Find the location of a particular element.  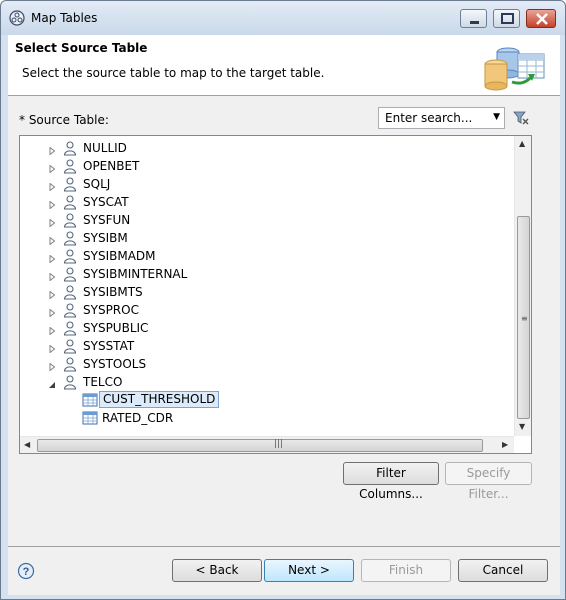

collapse-arrow-icon is located at coordinates (52, 383).